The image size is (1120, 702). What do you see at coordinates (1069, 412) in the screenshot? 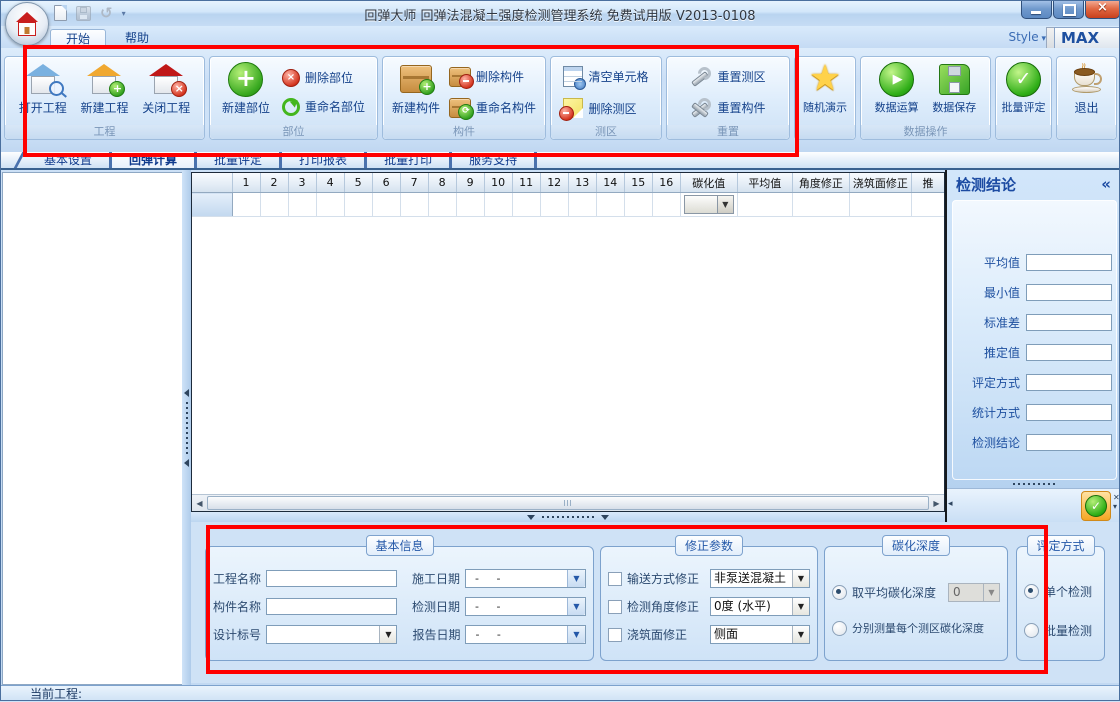
I see `statistic-method-field` at bounding box center [1069, 412].